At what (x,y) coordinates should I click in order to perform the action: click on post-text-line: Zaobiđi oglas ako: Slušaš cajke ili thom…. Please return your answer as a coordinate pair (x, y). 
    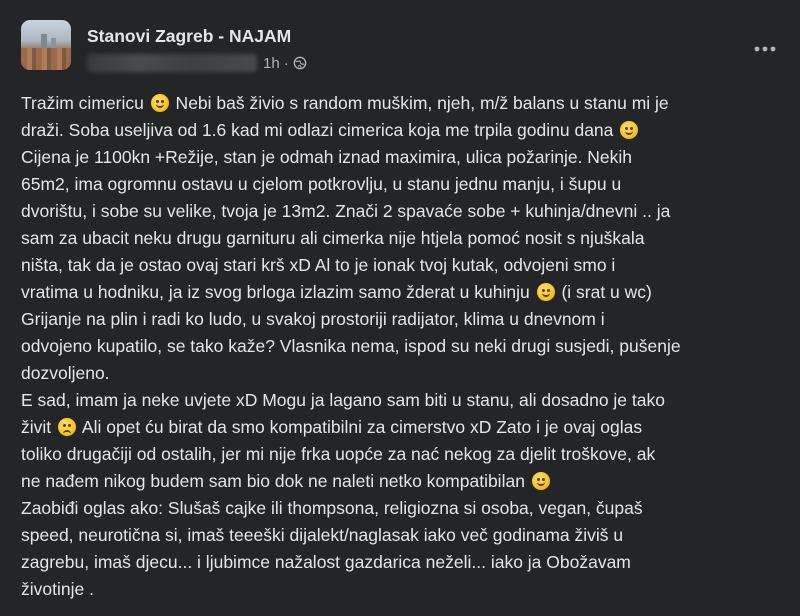
    Looking at the image, I should click on (406, 508).